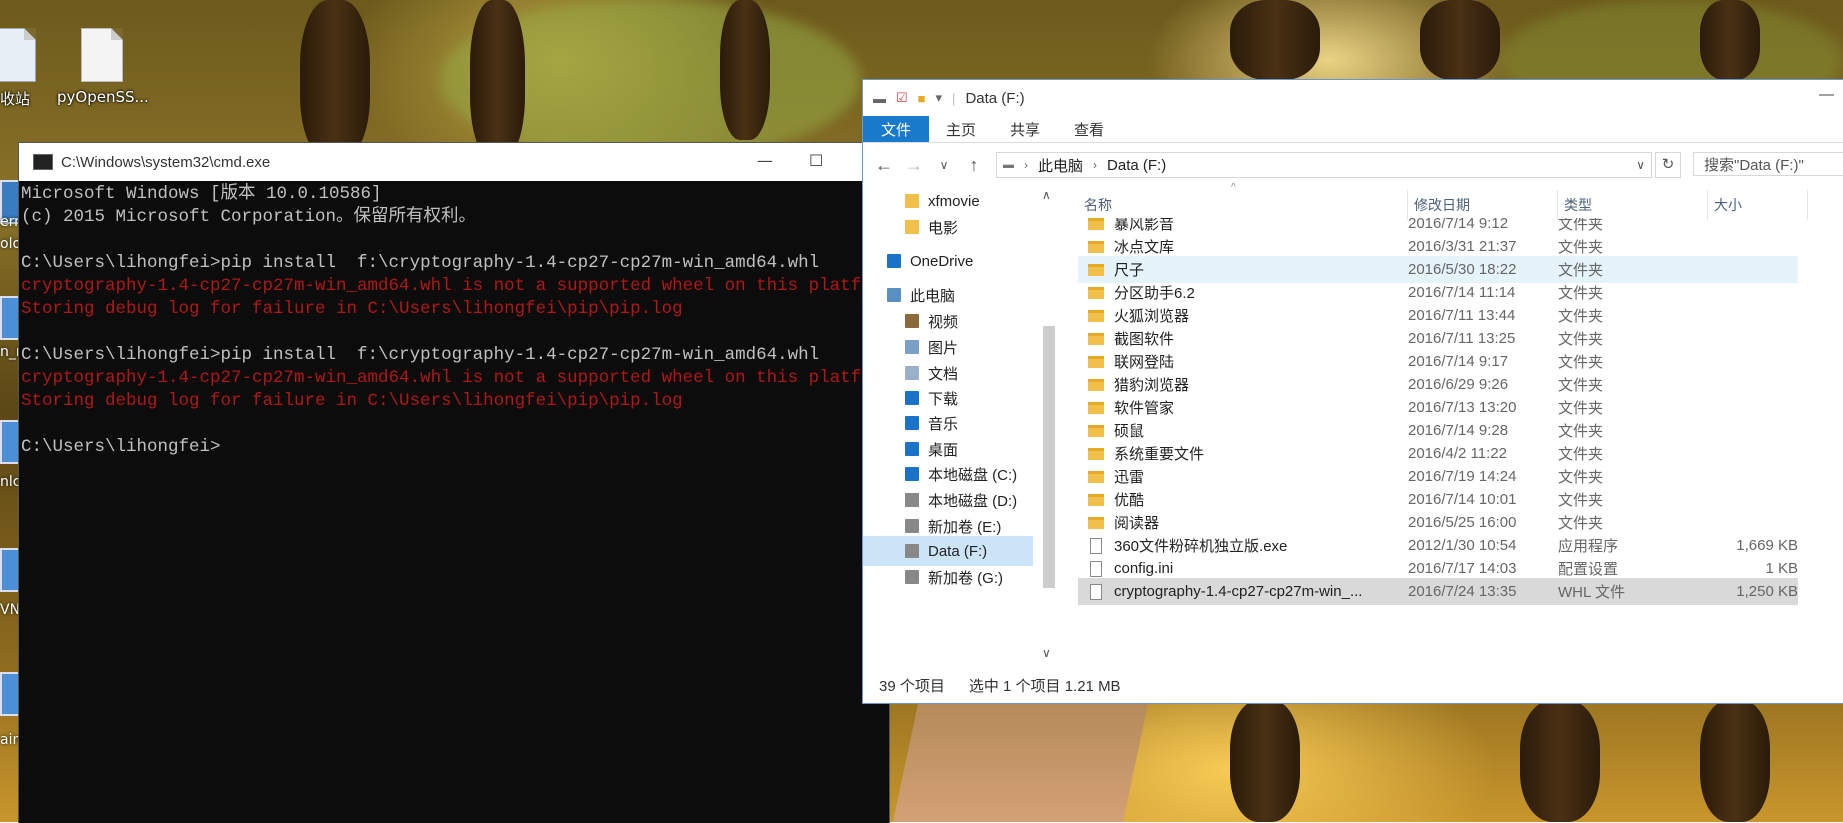  What do you see at coordinates (816, 160) in the screenshot?
I see `maximize-button: ☐` at bounding box center [816, 160].